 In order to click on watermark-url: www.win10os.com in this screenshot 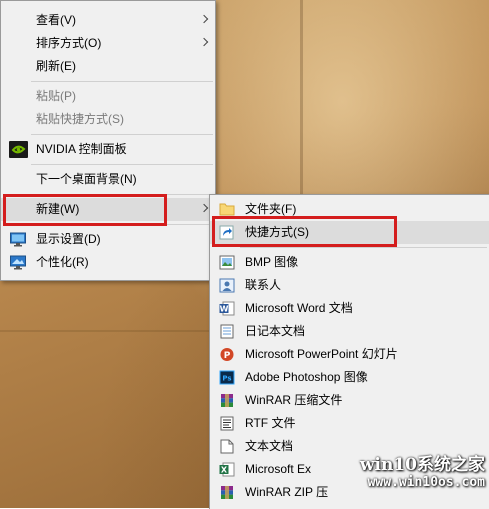, I will do `click(426, 482)`.